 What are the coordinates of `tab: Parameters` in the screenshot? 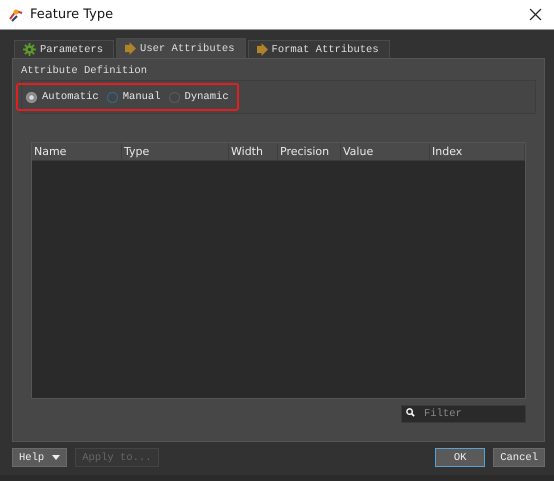 It's located at (64, 49).